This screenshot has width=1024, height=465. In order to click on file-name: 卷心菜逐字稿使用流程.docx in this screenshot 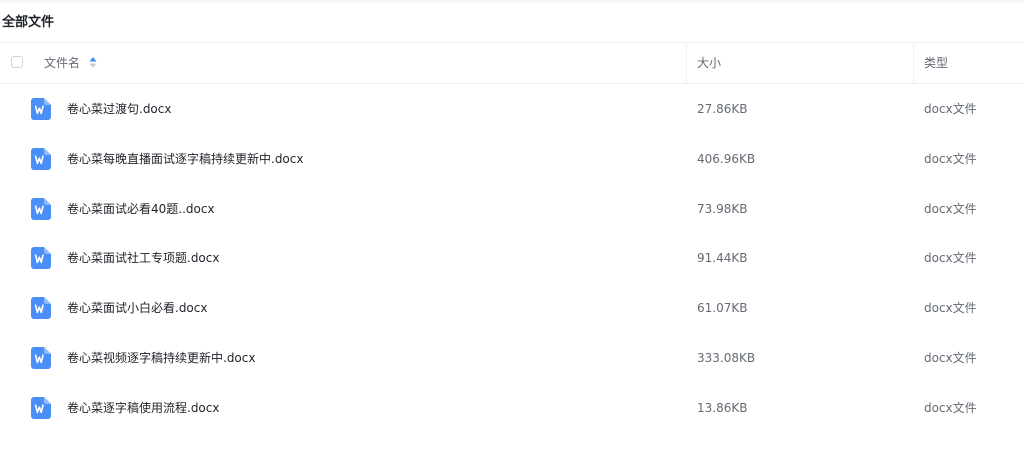, I will do `click(143, 408)`.